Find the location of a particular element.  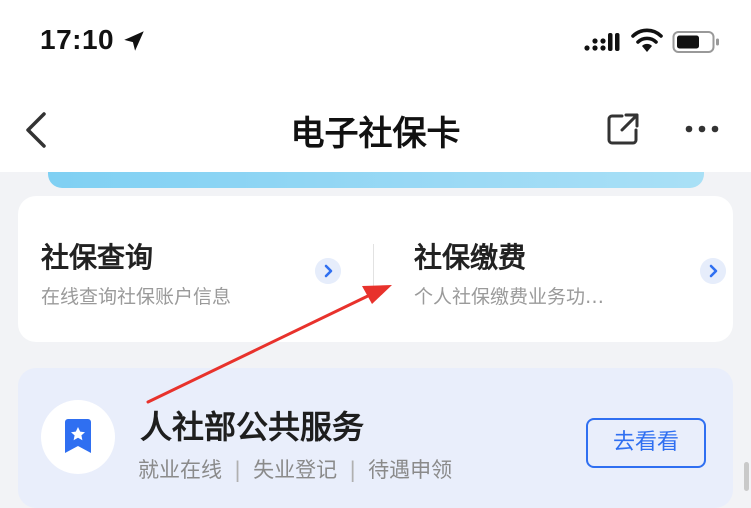

service-title: 社保查询 is located at coordinates (97, 257).